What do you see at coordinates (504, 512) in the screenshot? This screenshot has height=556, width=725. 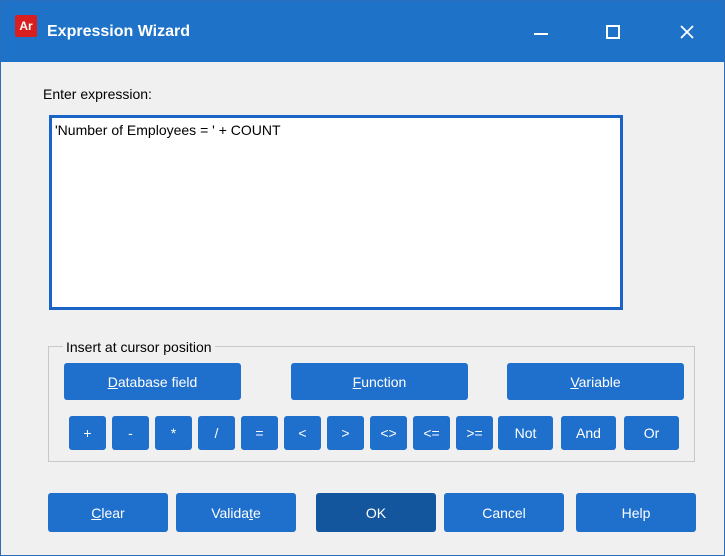 I see `cancel-button: Cancel` at bounding box center [504, 512].